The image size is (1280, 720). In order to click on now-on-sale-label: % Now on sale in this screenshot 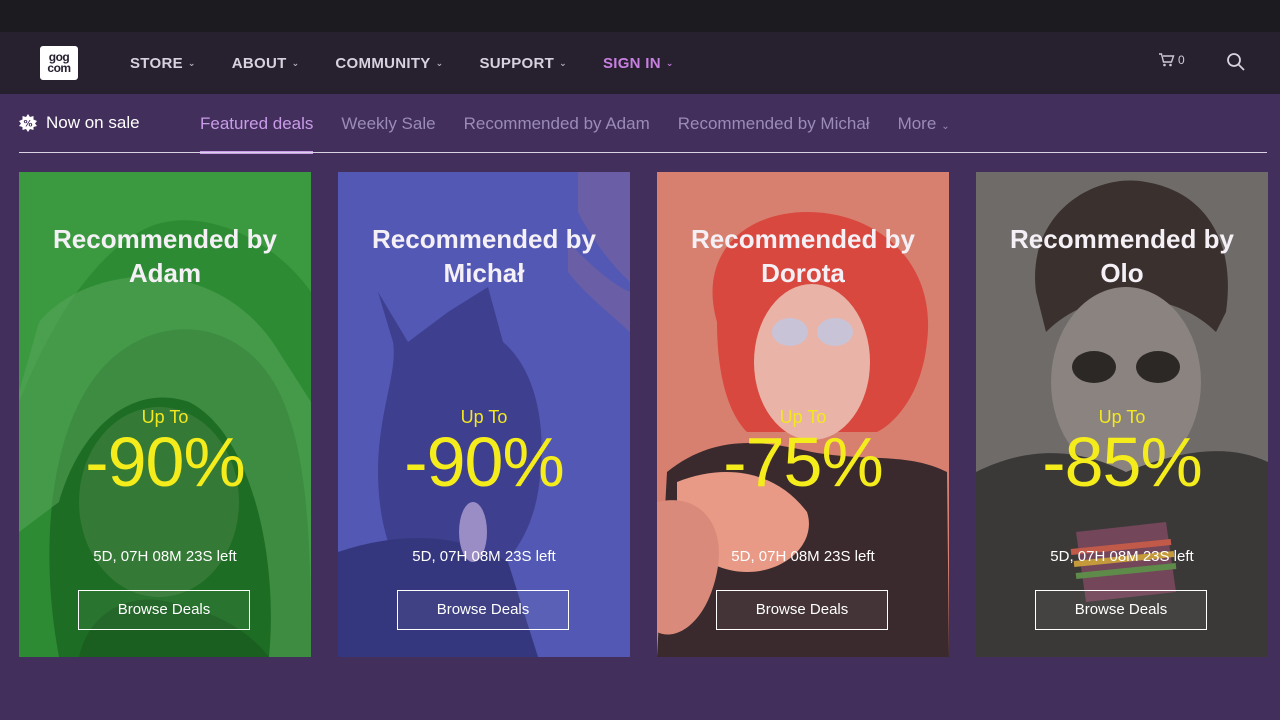, I will do `click(79, 123)`.